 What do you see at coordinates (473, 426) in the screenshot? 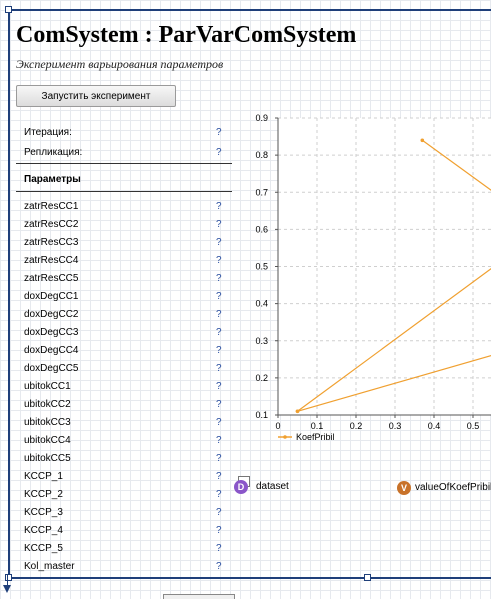
I see `x-tick-label: 0.5` at bounding box center [473, 426].